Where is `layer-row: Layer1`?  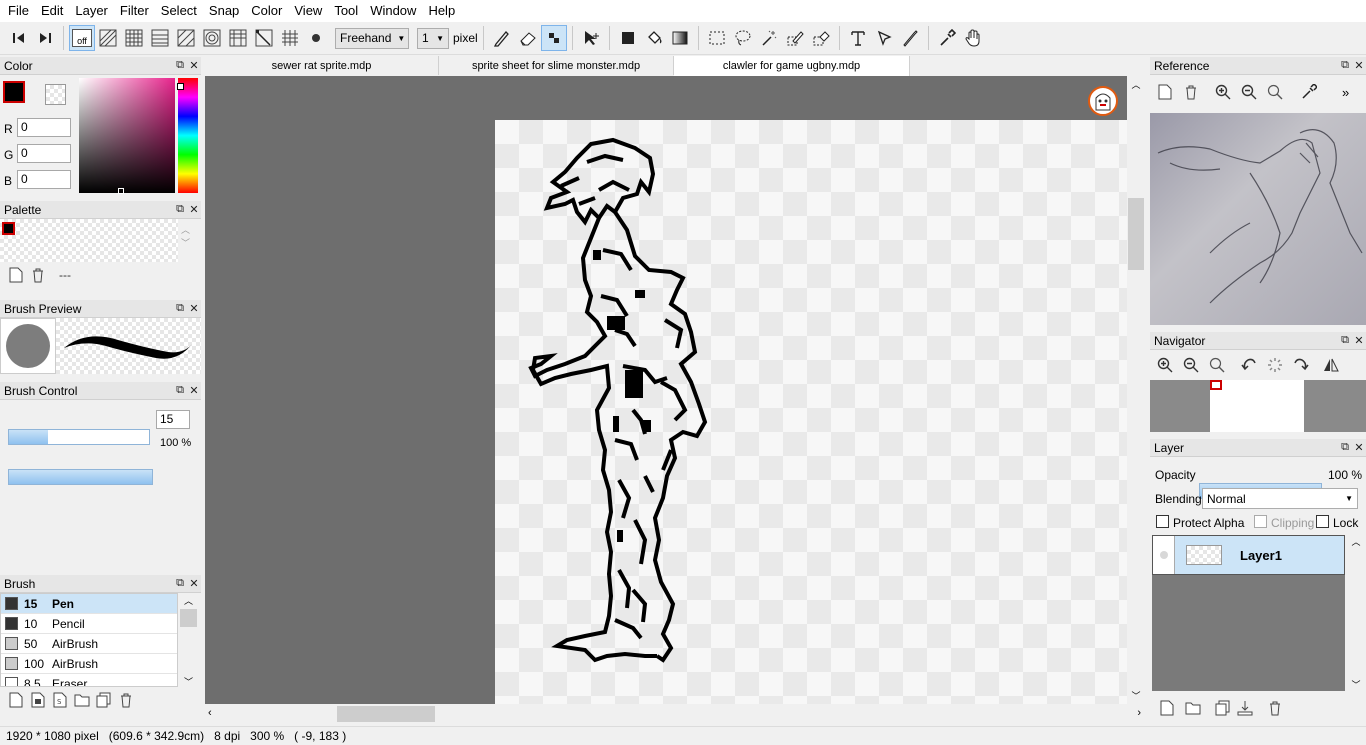
layer-row: Layer1 is located at coordinates (1248, 555).